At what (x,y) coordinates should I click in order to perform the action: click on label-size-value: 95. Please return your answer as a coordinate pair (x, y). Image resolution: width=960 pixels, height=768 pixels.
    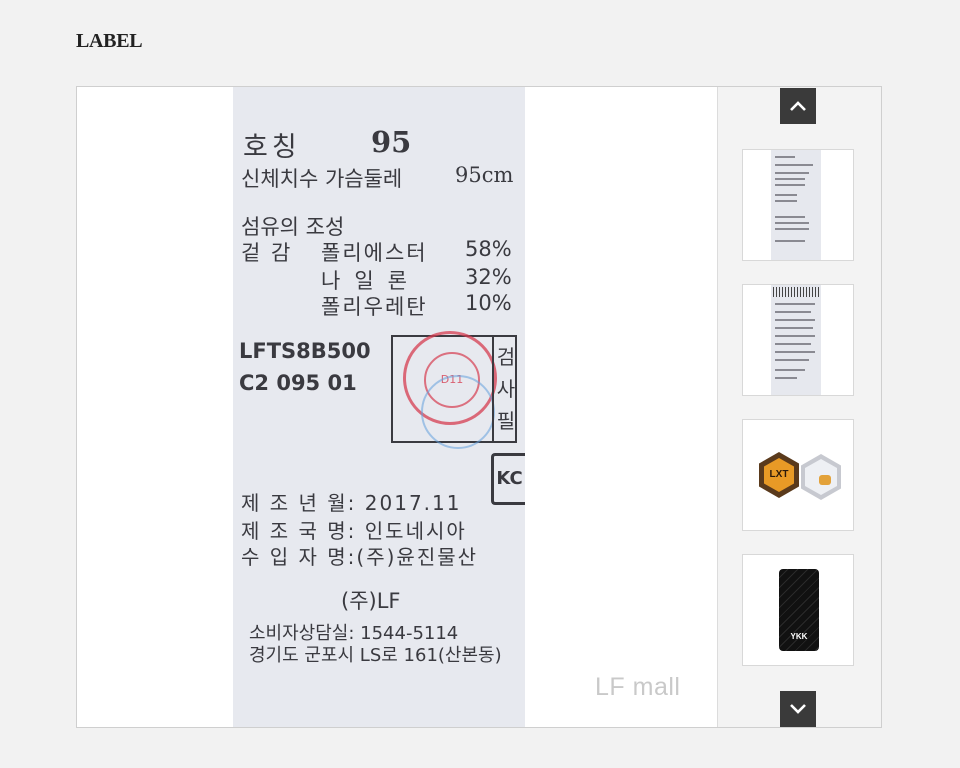
    Looking at the image, I should click on (391, 142).